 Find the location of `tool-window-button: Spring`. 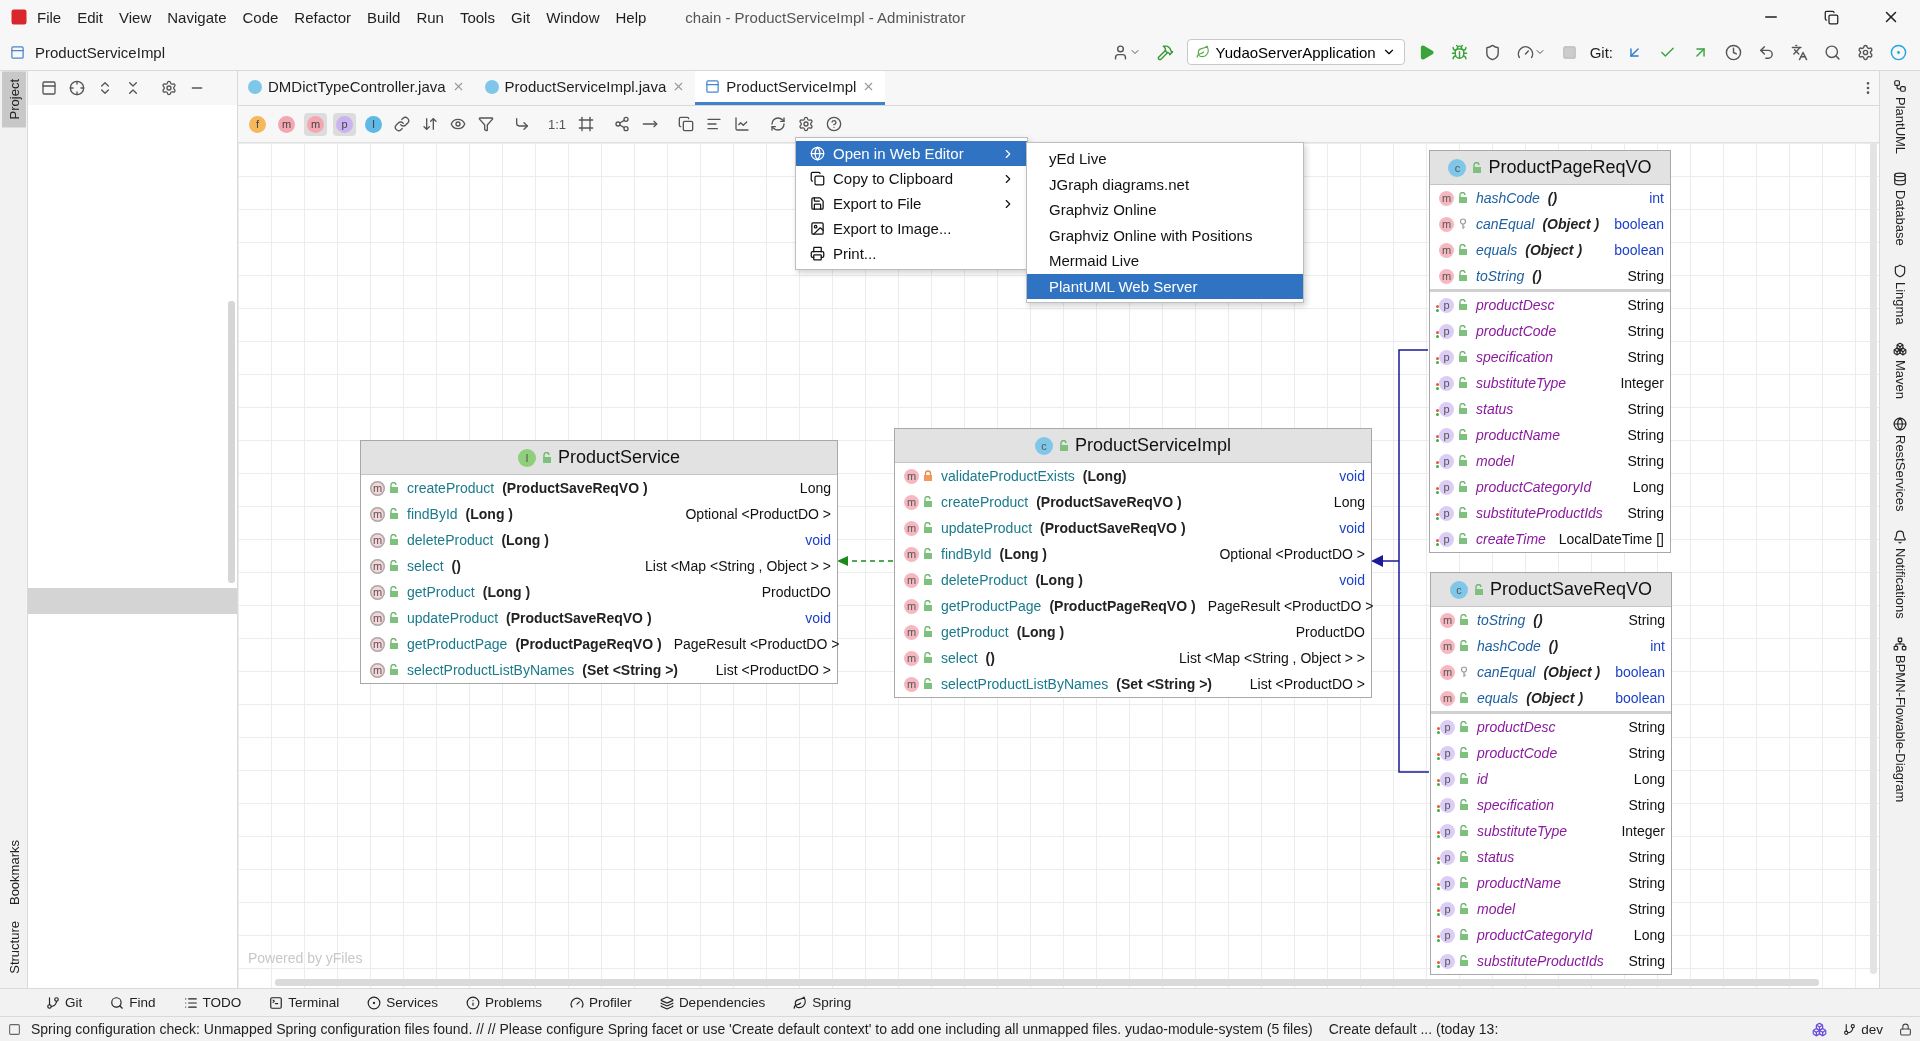

tool-window-button: Spring is located at coordinates (822, 1002).